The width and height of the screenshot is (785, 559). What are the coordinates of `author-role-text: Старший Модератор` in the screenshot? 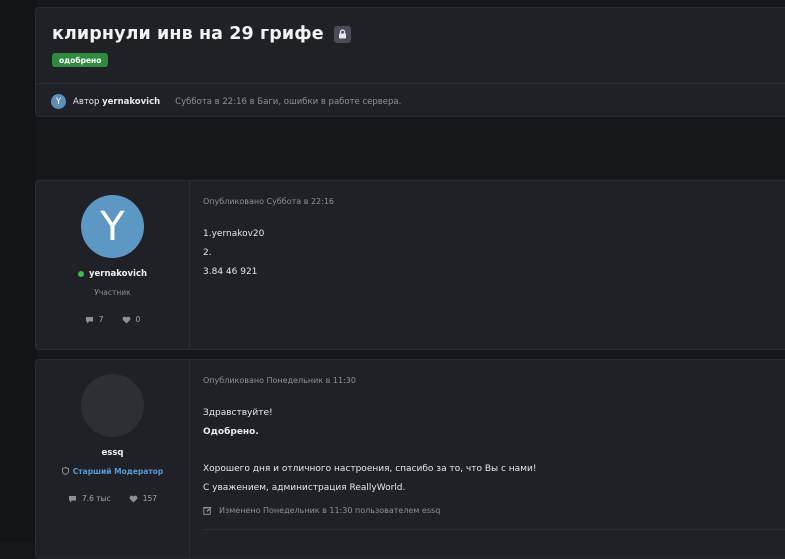 It's located at (118, 471).